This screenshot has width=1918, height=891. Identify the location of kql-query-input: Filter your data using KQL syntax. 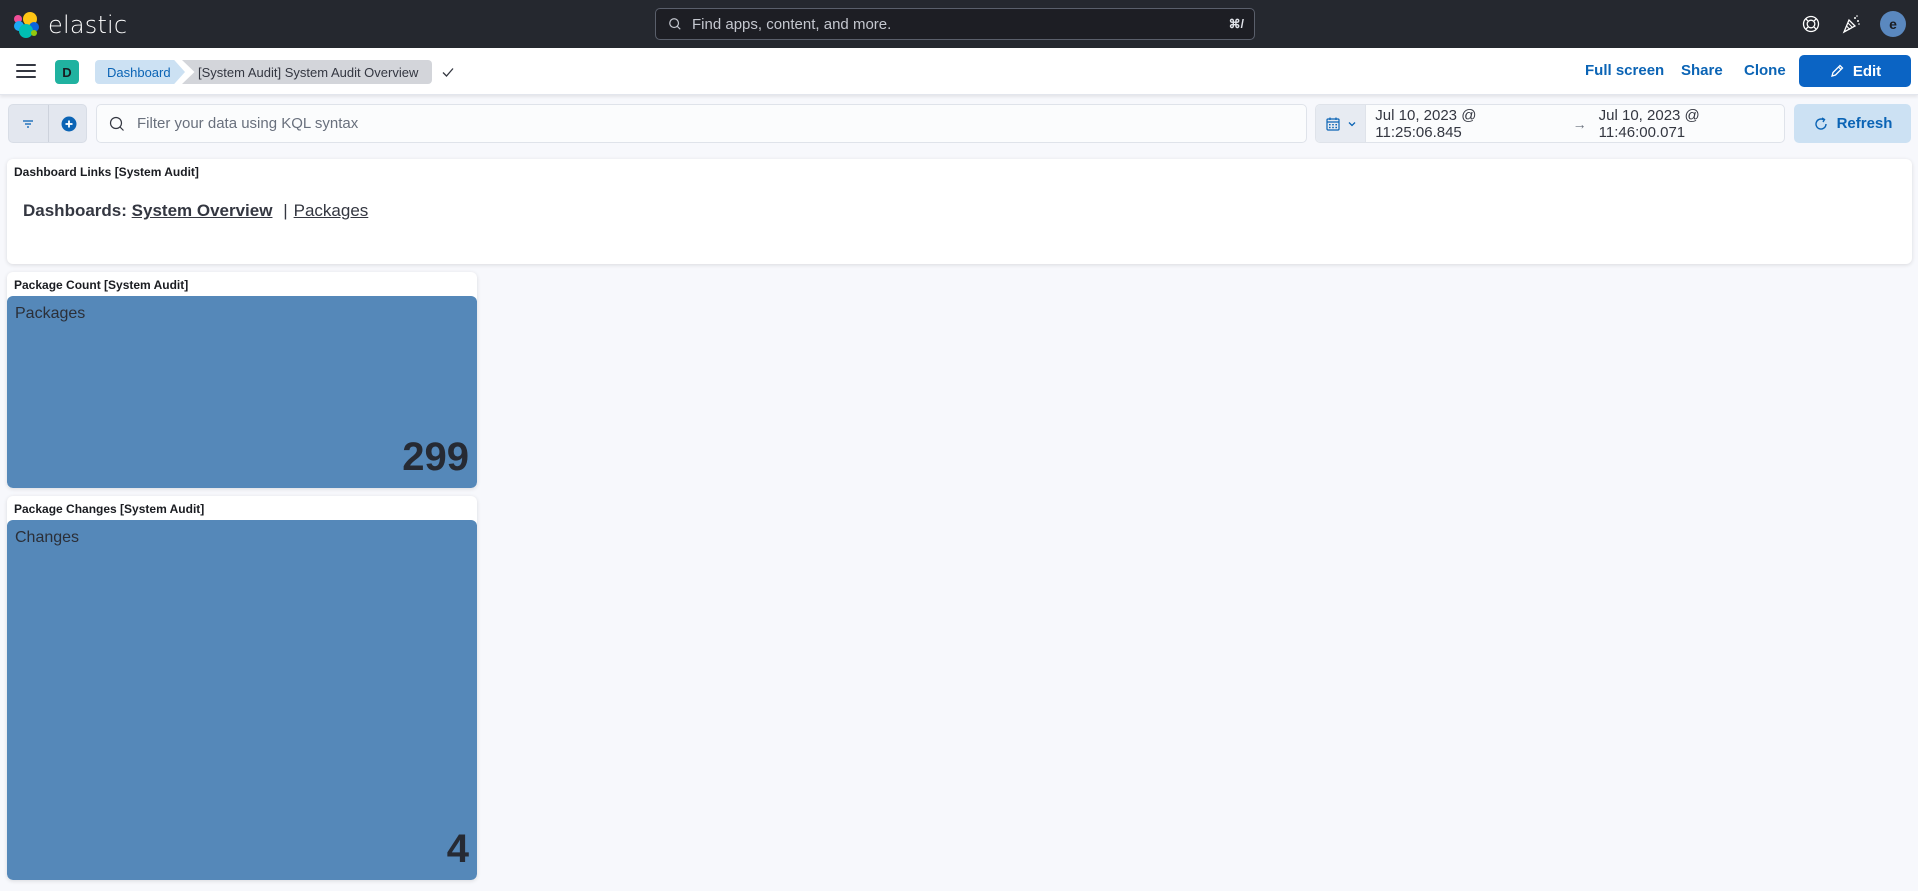
(701, 123).